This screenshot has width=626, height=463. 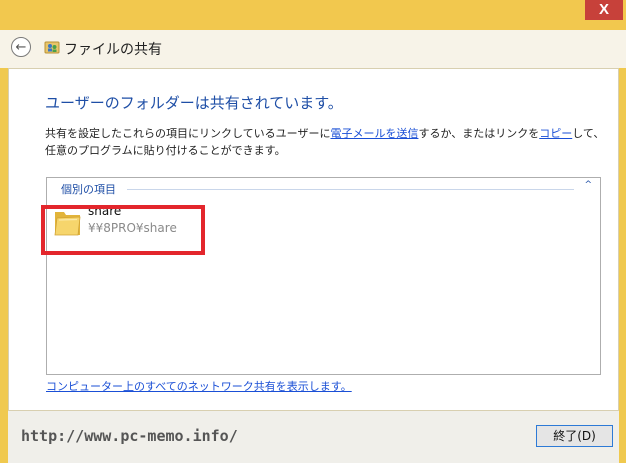 I want to click on share-people-icon, so click(x=52, y=47).